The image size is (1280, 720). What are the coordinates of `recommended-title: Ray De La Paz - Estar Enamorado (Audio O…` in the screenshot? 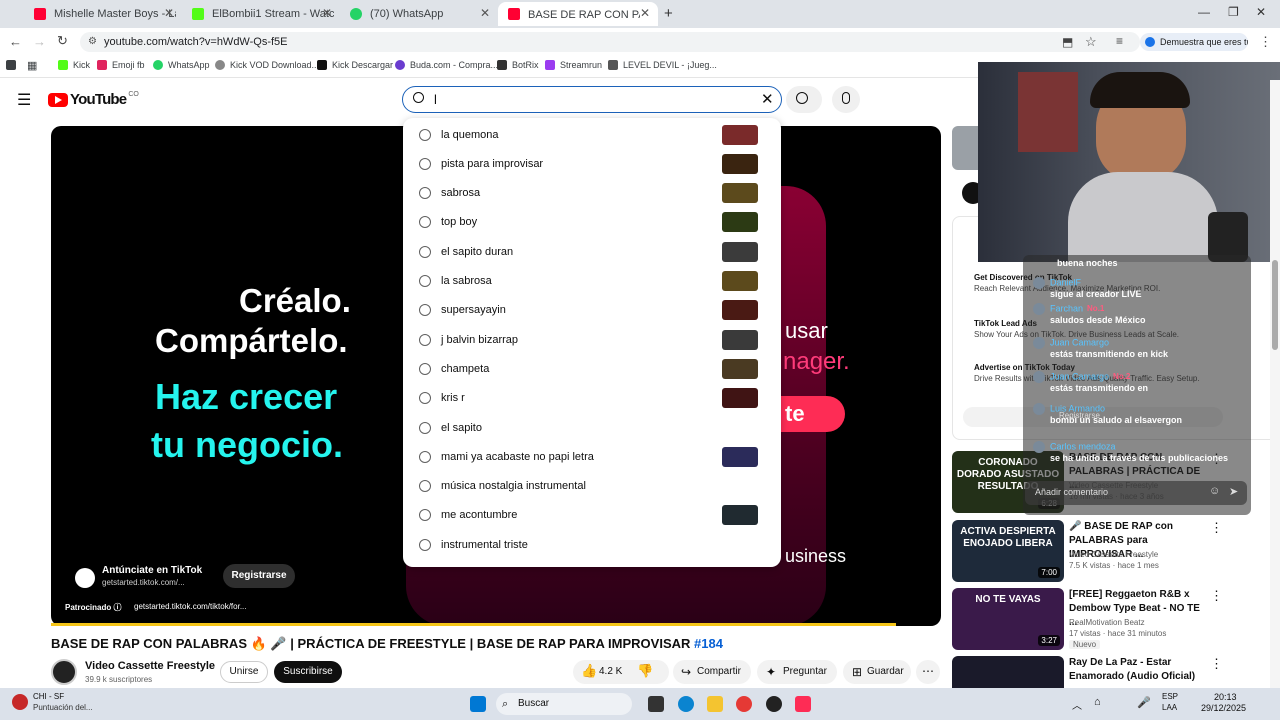 It's located at (1139, 670).